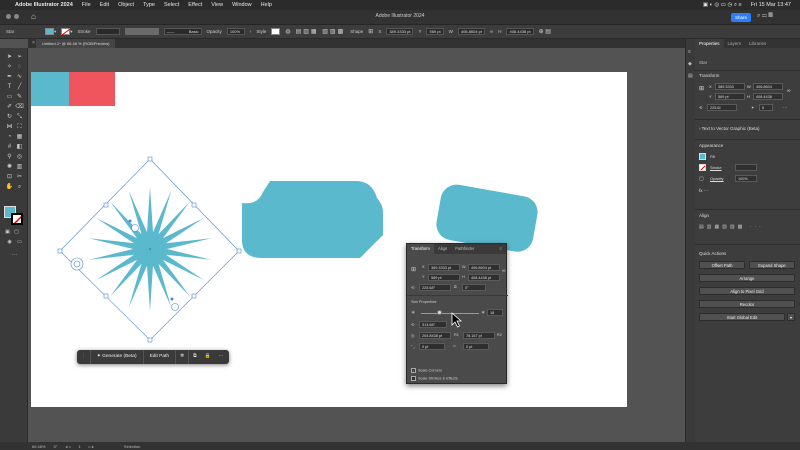 This screenshot has height=450, width=800. What do you see at coordinates (791, 317) in the screenshot?
I see `global-edit-options-icon: ▾` at bounding box center [791, 317].